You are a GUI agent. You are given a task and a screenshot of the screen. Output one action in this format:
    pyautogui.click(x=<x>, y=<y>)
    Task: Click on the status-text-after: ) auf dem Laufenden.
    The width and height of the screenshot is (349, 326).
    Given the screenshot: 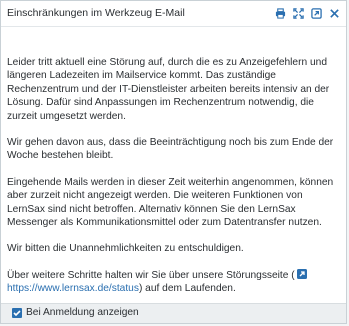 What is the action you would take?
    pyautogui.click(x=187, y=289)
    